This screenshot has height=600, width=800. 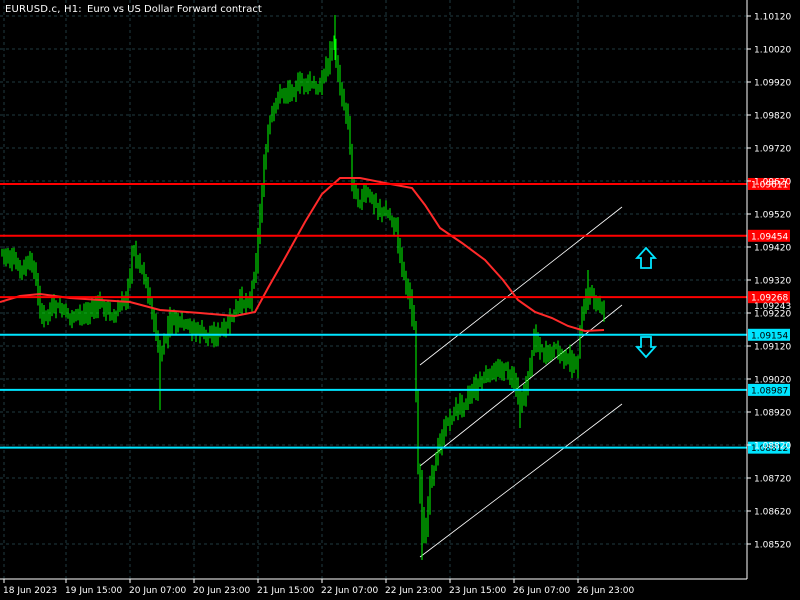 I want to click on price-tick-label: 1.09320, so click(x=772, y=282).